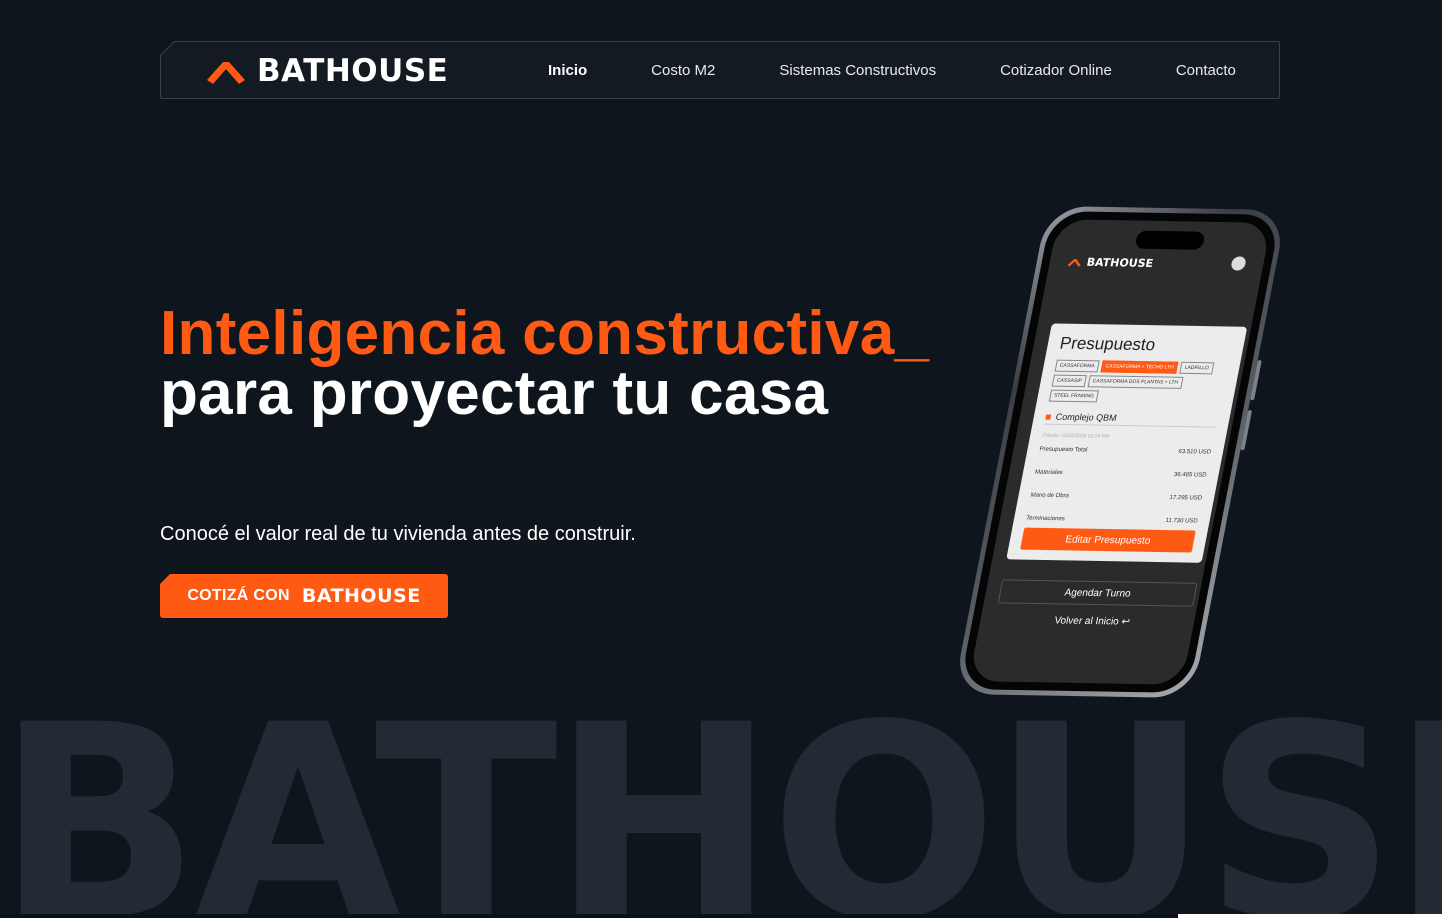 The image size is (1442, 918). I want to click on nav-link-inicio: Inicio, so click(567, 70).